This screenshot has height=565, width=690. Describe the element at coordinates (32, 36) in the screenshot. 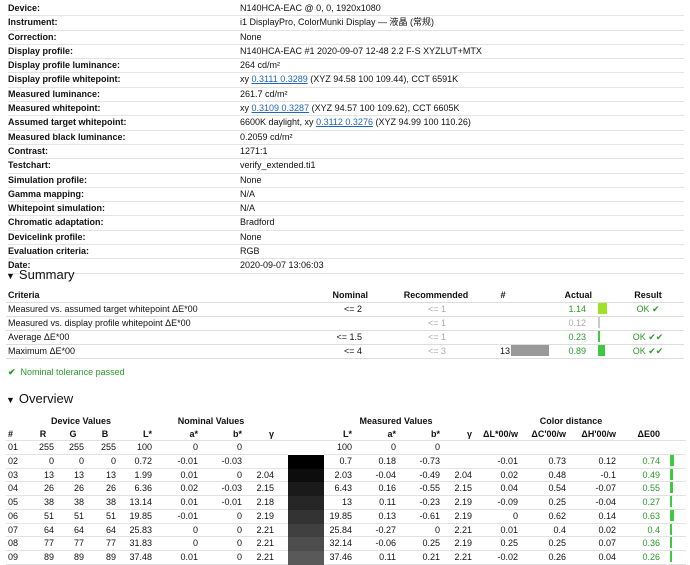

I see `info-label: Correction:` at that location.